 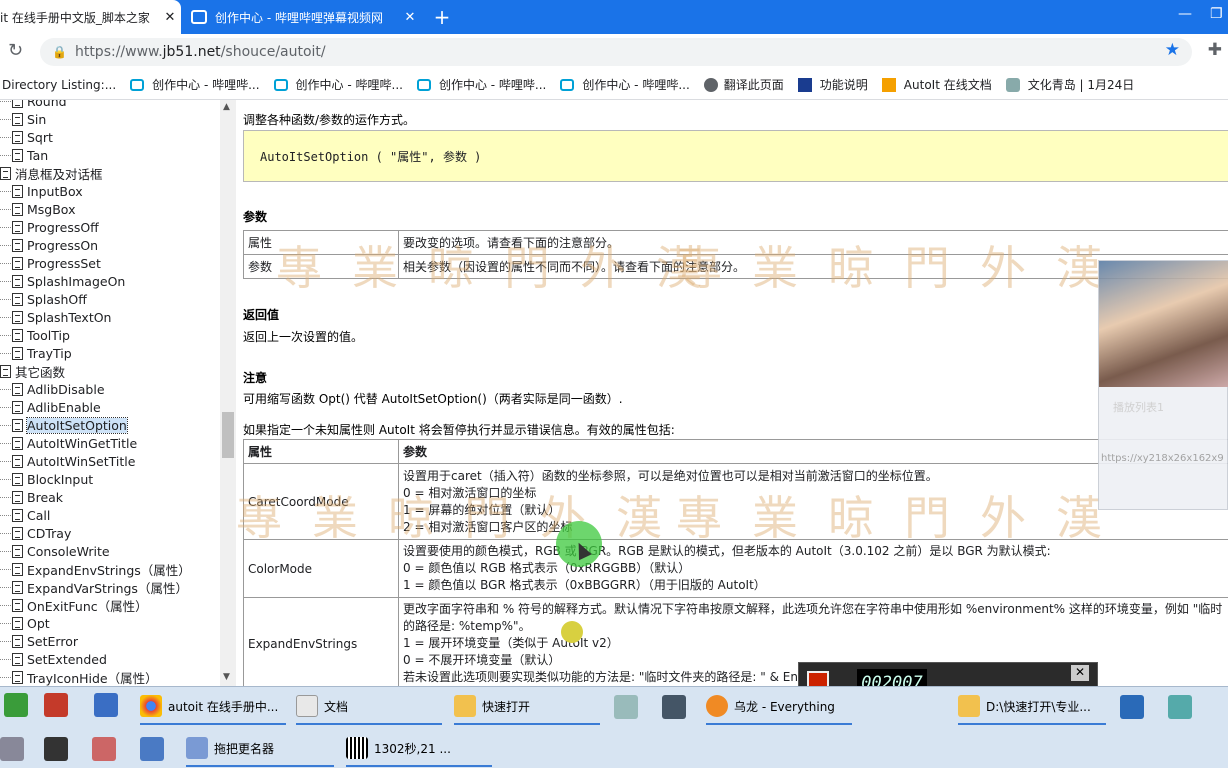 I want to click on tree-item: AutoItSetOption, so click(x=110, y=425).